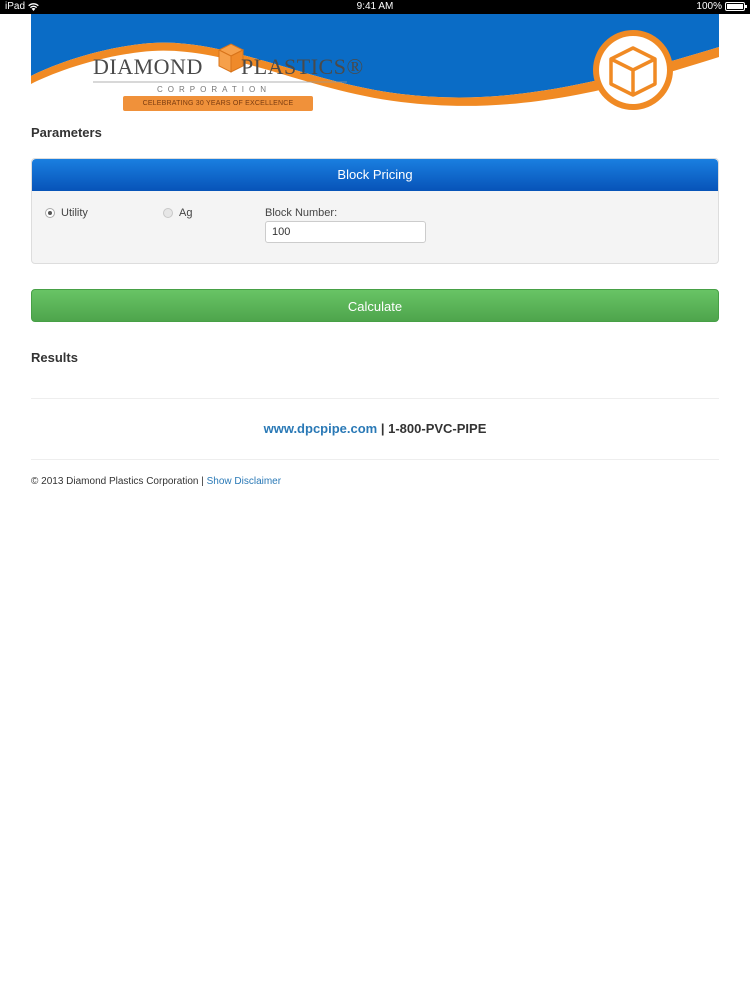 This screenshot has height=1000, width=750. Describe the element at coordinates (66, 132) in the screenshot. I see `parameters-heading: Parameters` at that location.